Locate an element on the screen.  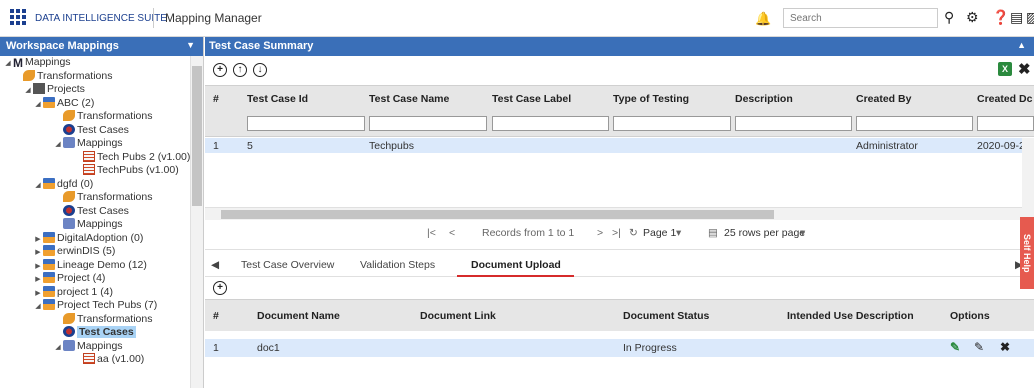
view-icon: ✎ is located at coordinates (955, 347).